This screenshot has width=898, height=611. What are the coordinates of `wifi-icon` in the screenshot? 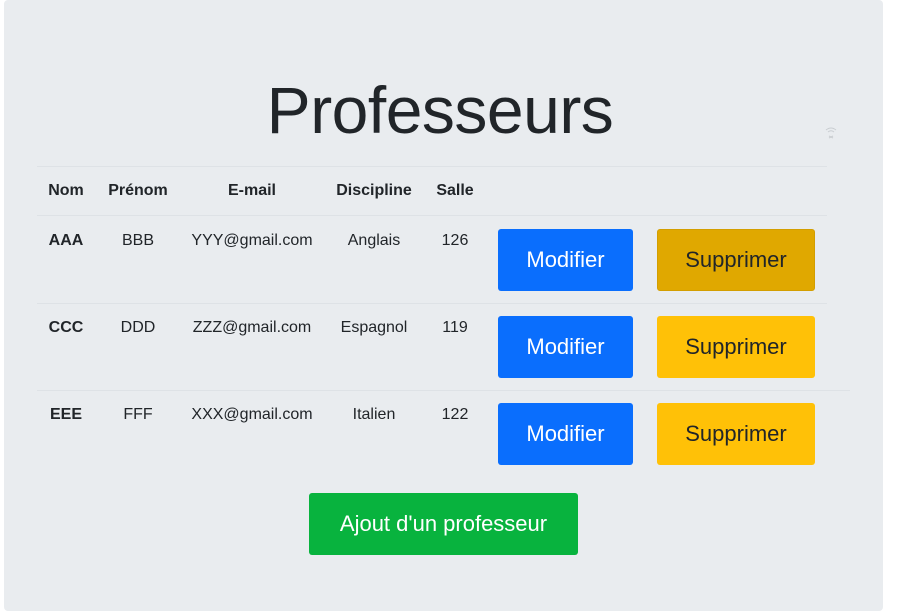 It's located at (831, 133).